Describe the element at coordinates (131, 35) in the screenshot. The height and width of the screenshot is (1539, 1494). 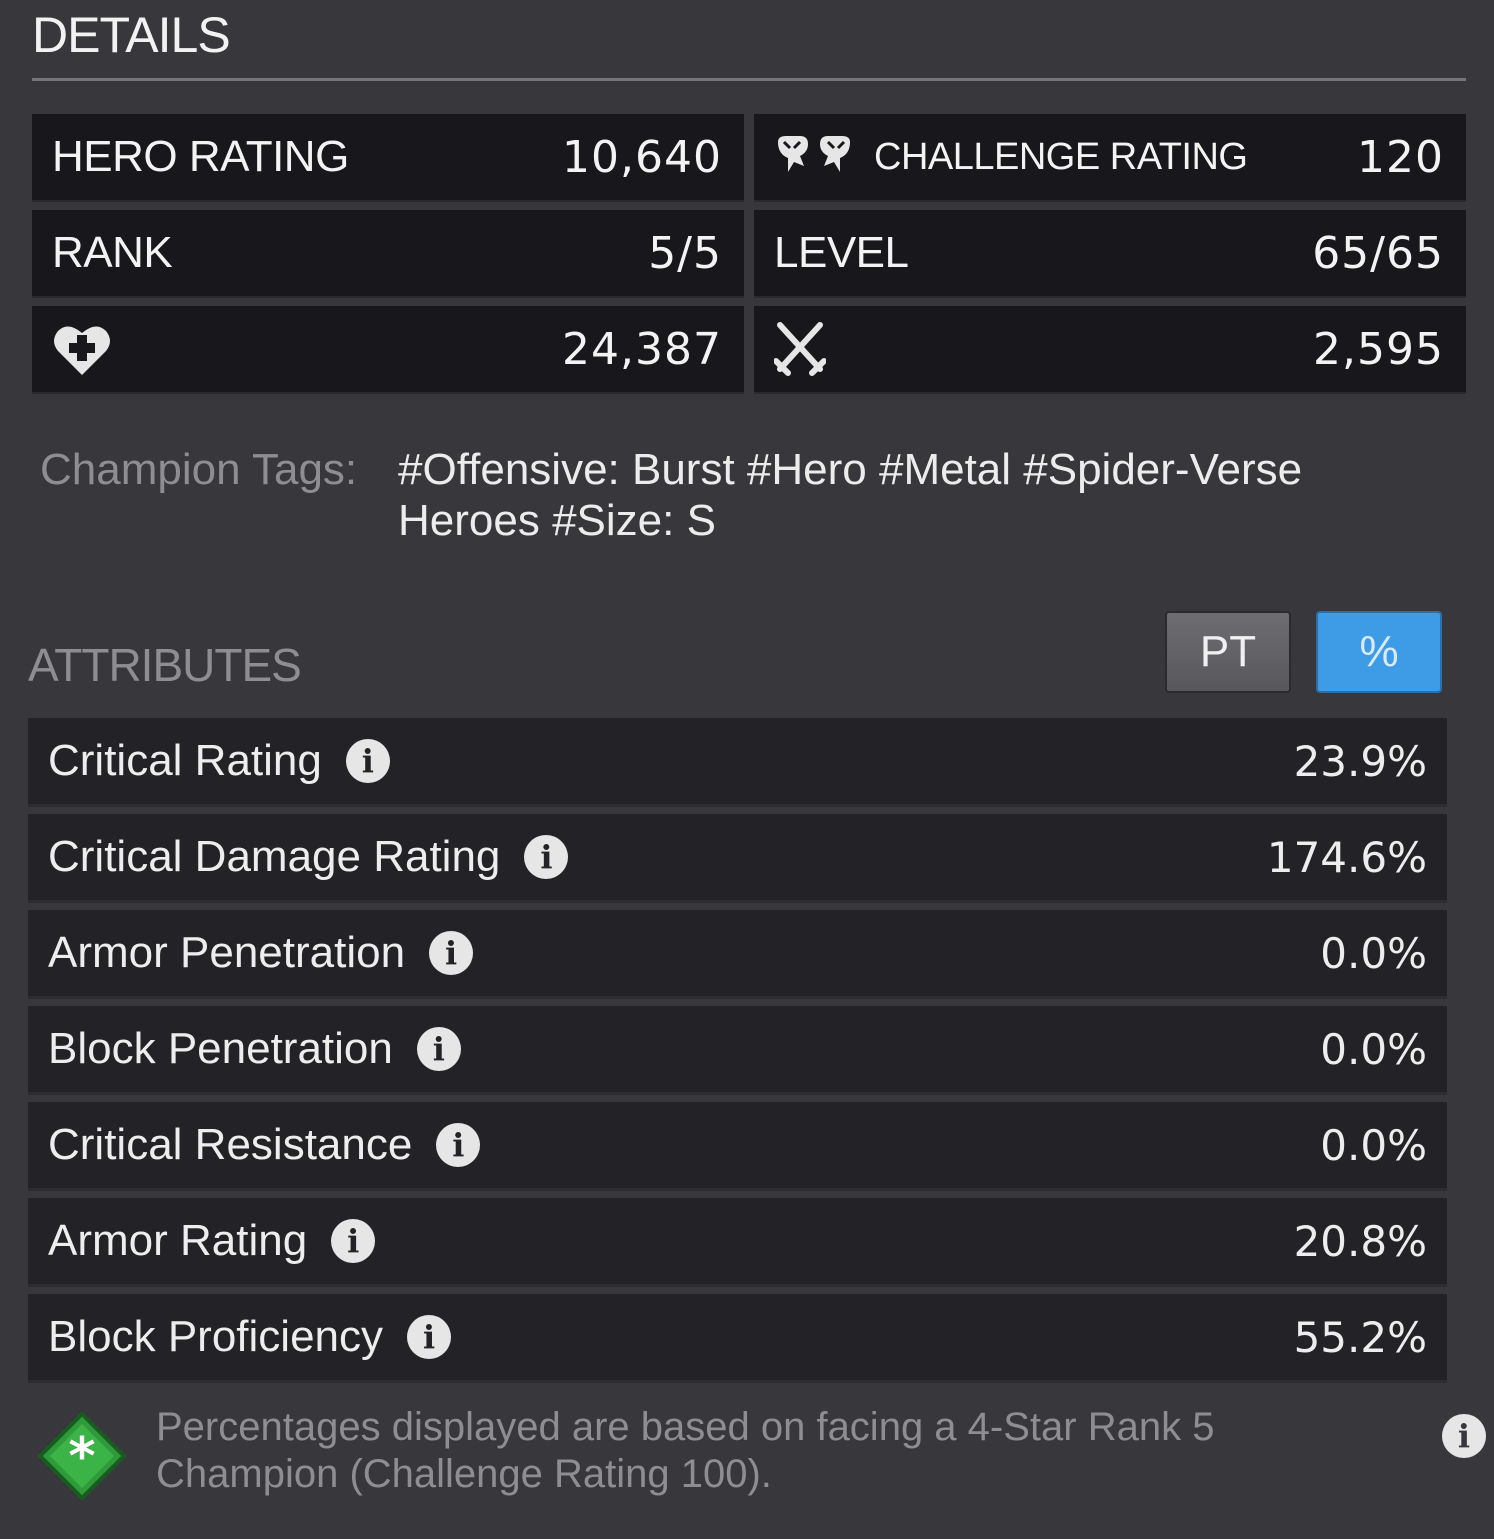
I see `page-title: DETAILS` at that location.